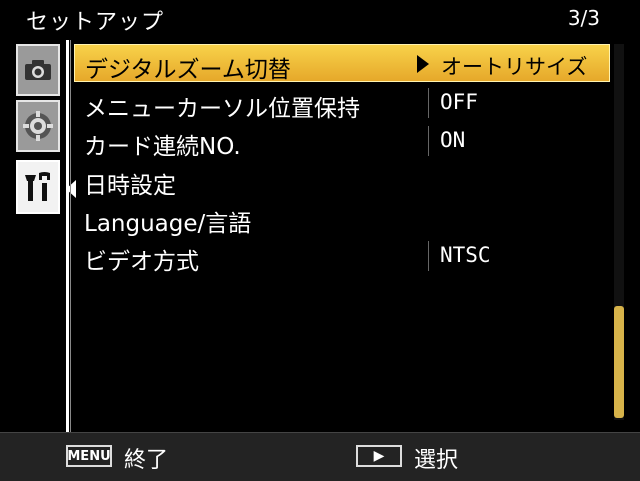  What do you see at coordinates (89, 456) in the screenshot?
I see `menu-key-badge: MENU` at bounding box center [89, 456].